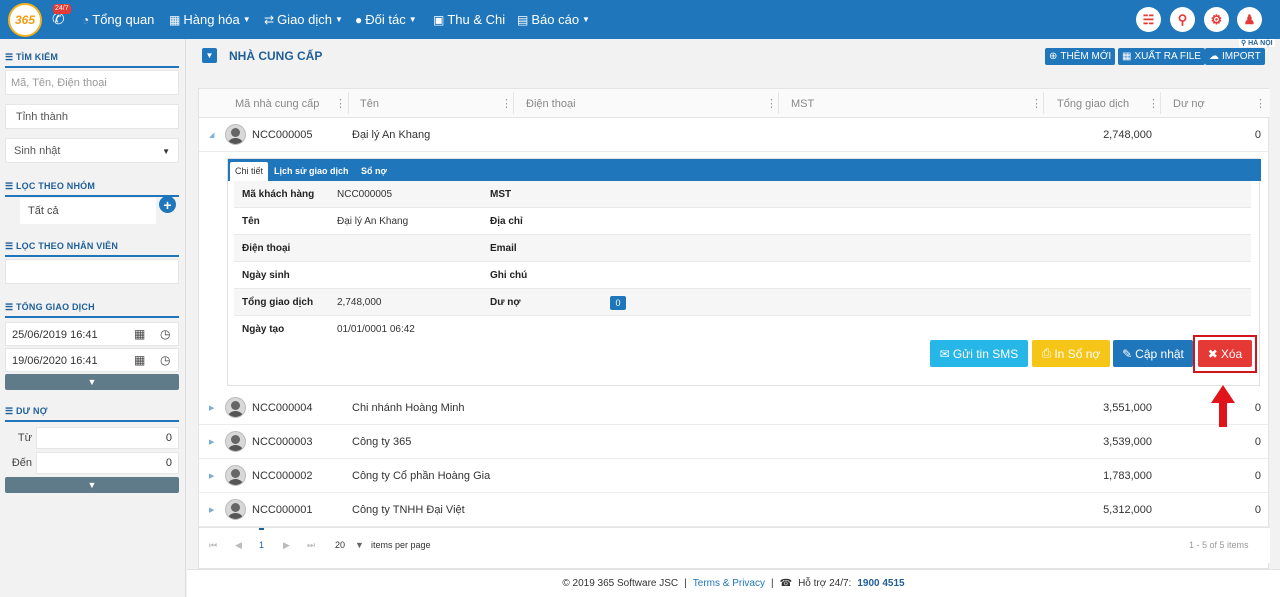 The image size is (1280, 597). Describe the element at coordinates (1189, 104) in the screenshot. I see `column-header-debt: Dư nợ` at that location.